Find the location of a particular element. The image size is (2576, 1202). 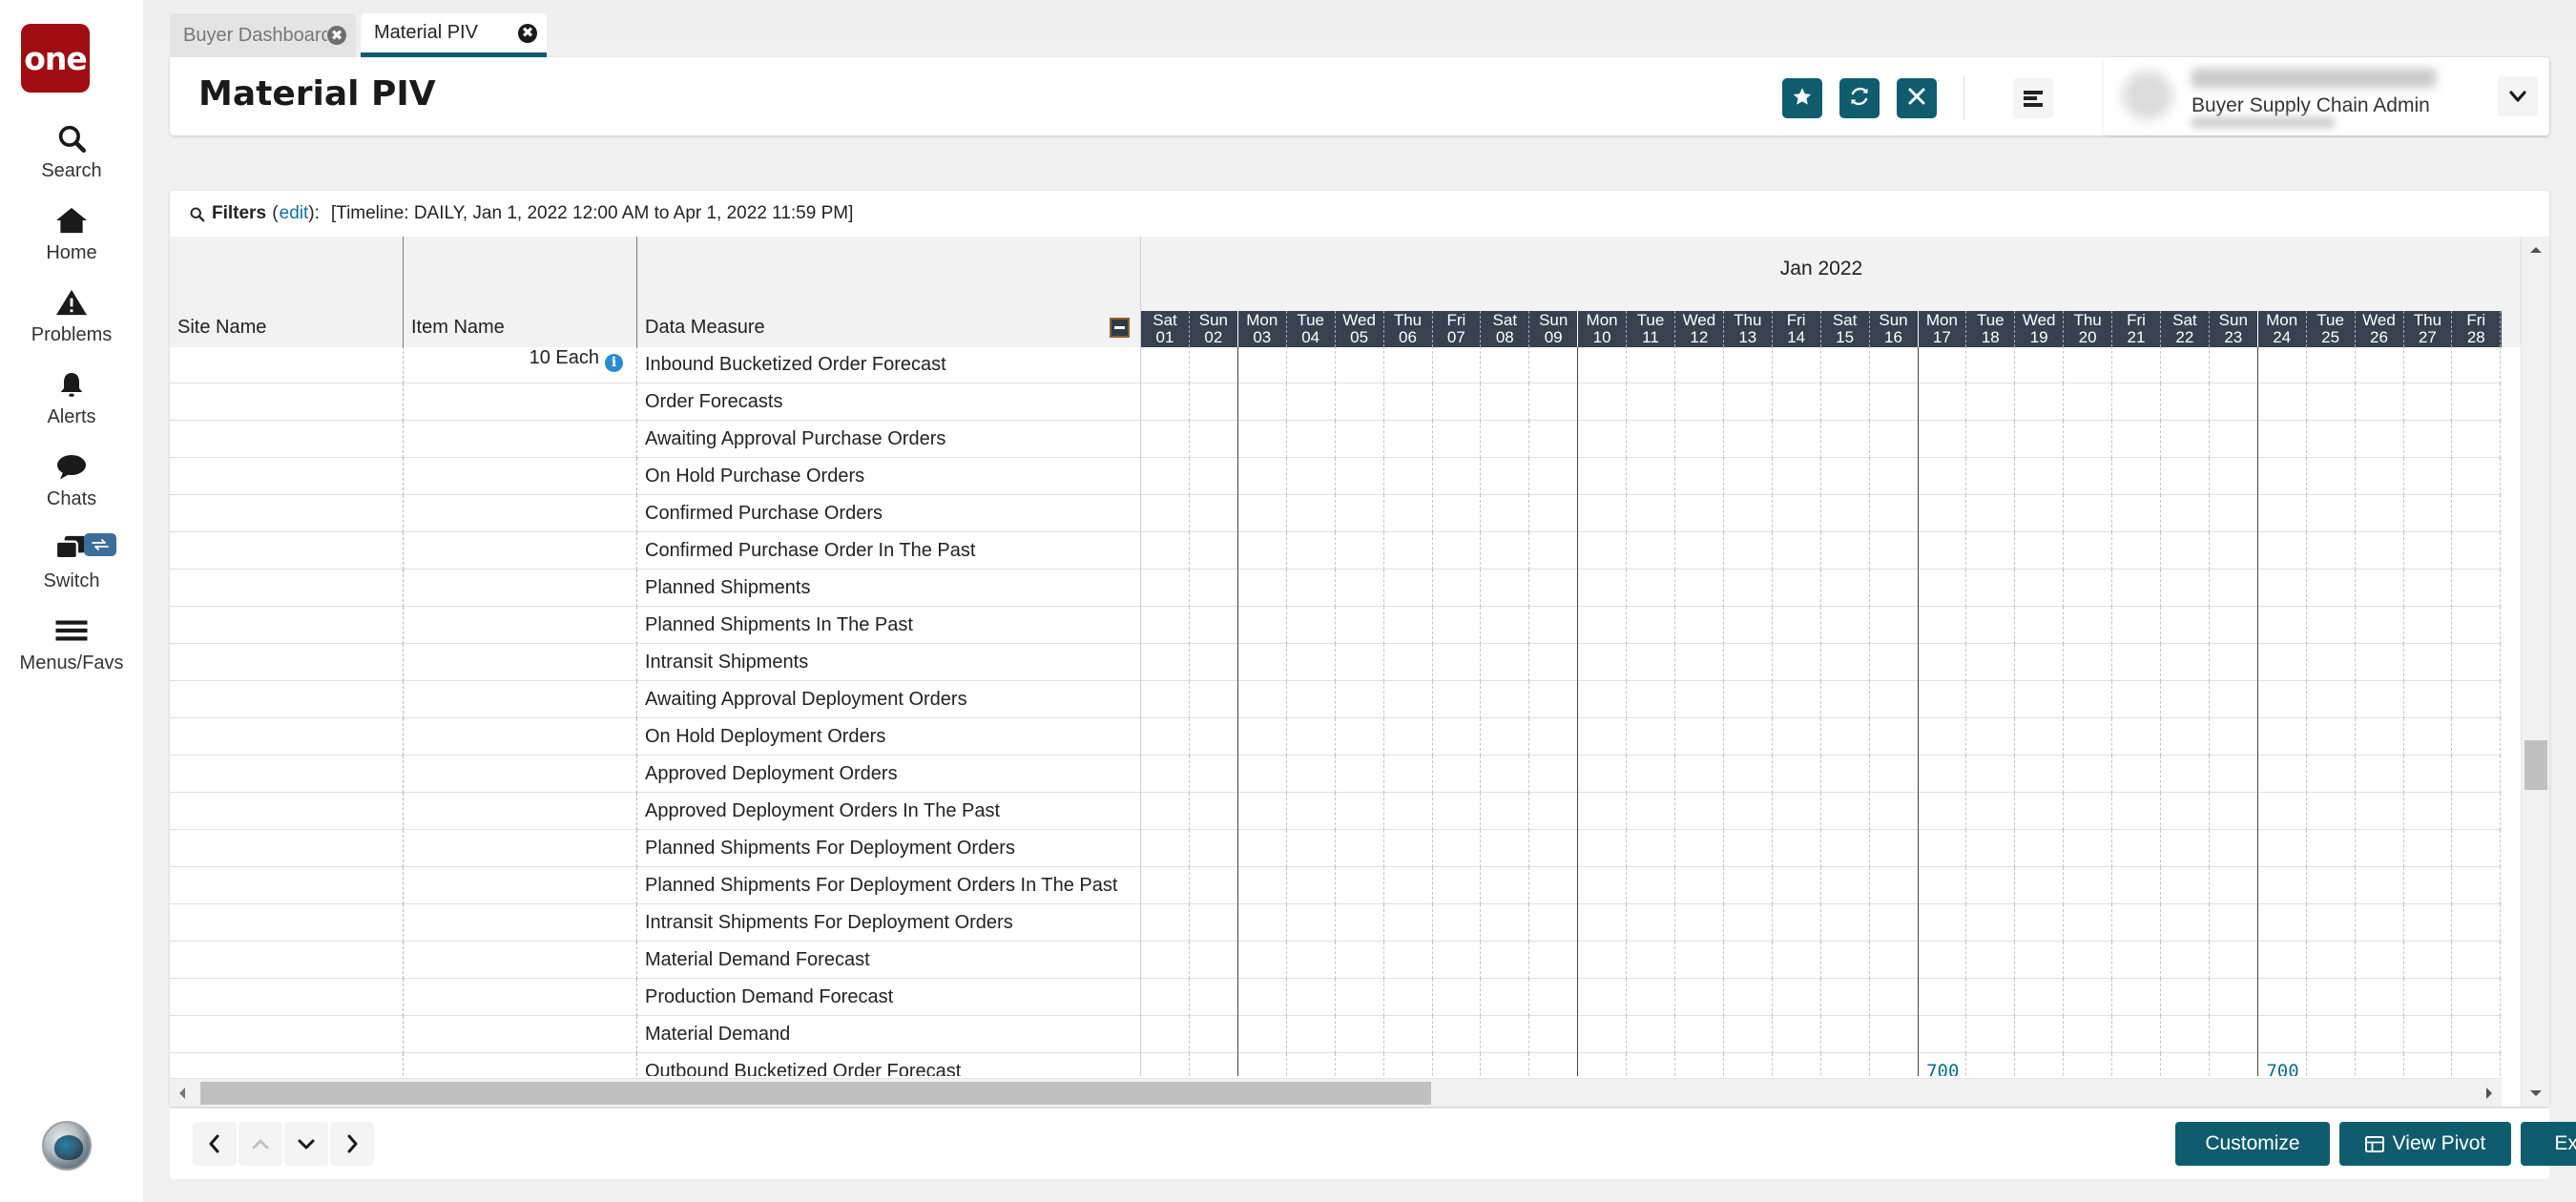

table-row: Confirmed Purchase Orders is located at coordinates (1336, 513).